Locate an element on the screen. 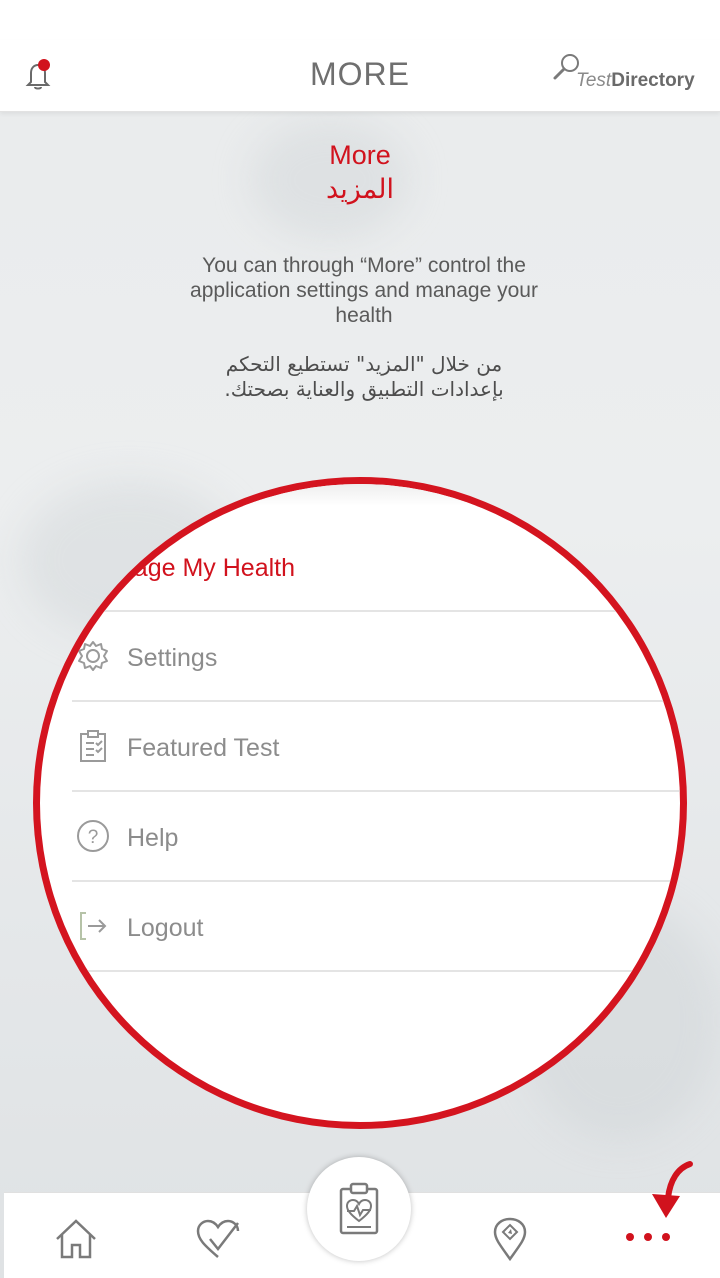  menu-item-label: Settings is located at coordinates (172, 658).